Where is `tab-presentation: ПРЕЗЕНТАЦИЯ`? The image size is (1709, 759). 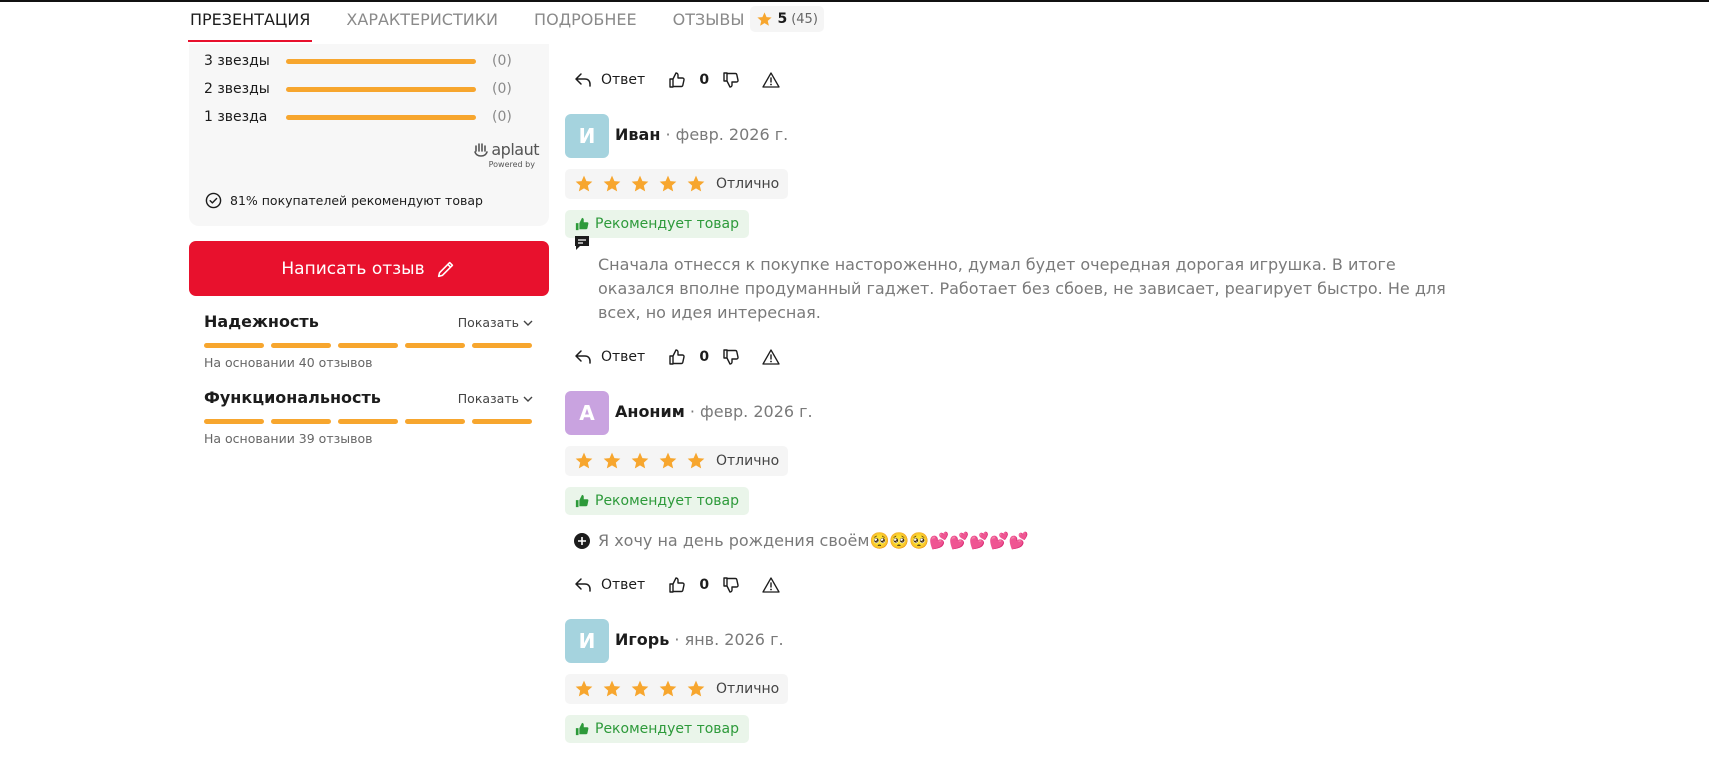
tab-presentation: ПРЕЗЕНТАЦИЯ is located at coordinates (250, 25).